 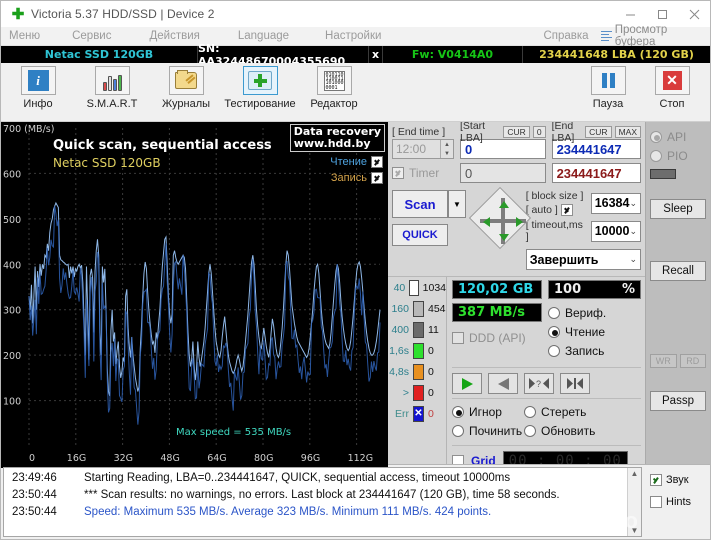 I want to click on mode-verify: Вериф., so click(x=594, y=312).